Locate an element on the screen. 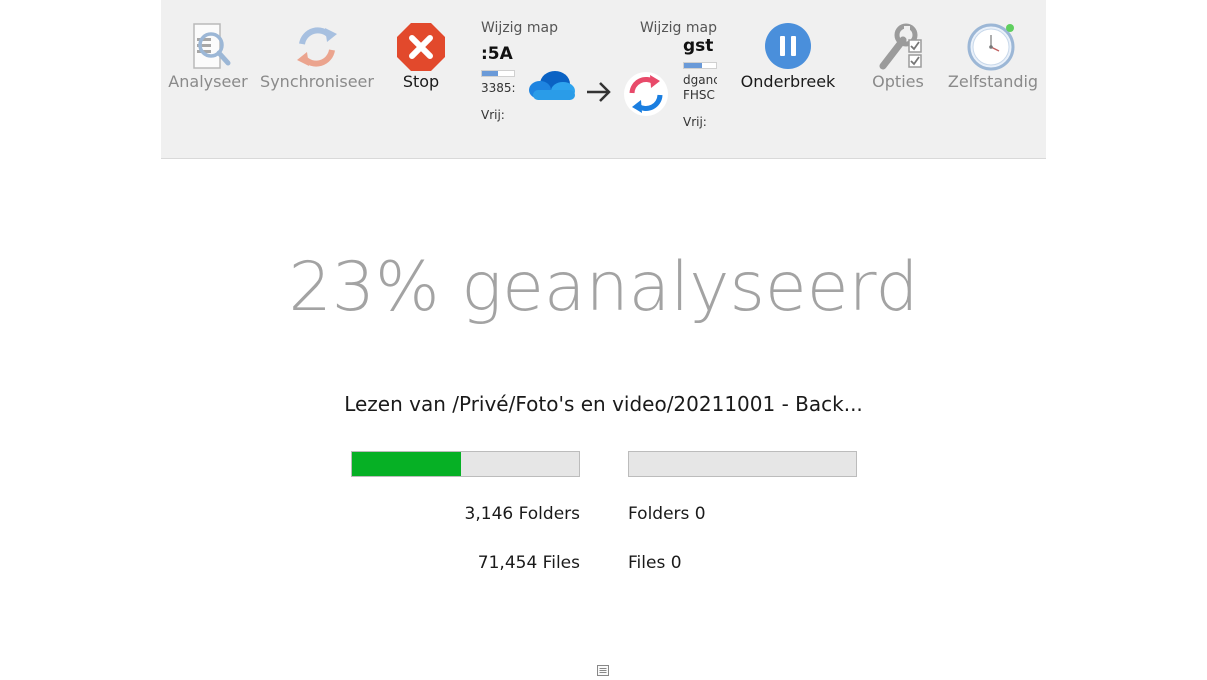 Image resolution: width=1207 pixels, height=680 pixels. source-space-bar is located at coordinates (498, 73).